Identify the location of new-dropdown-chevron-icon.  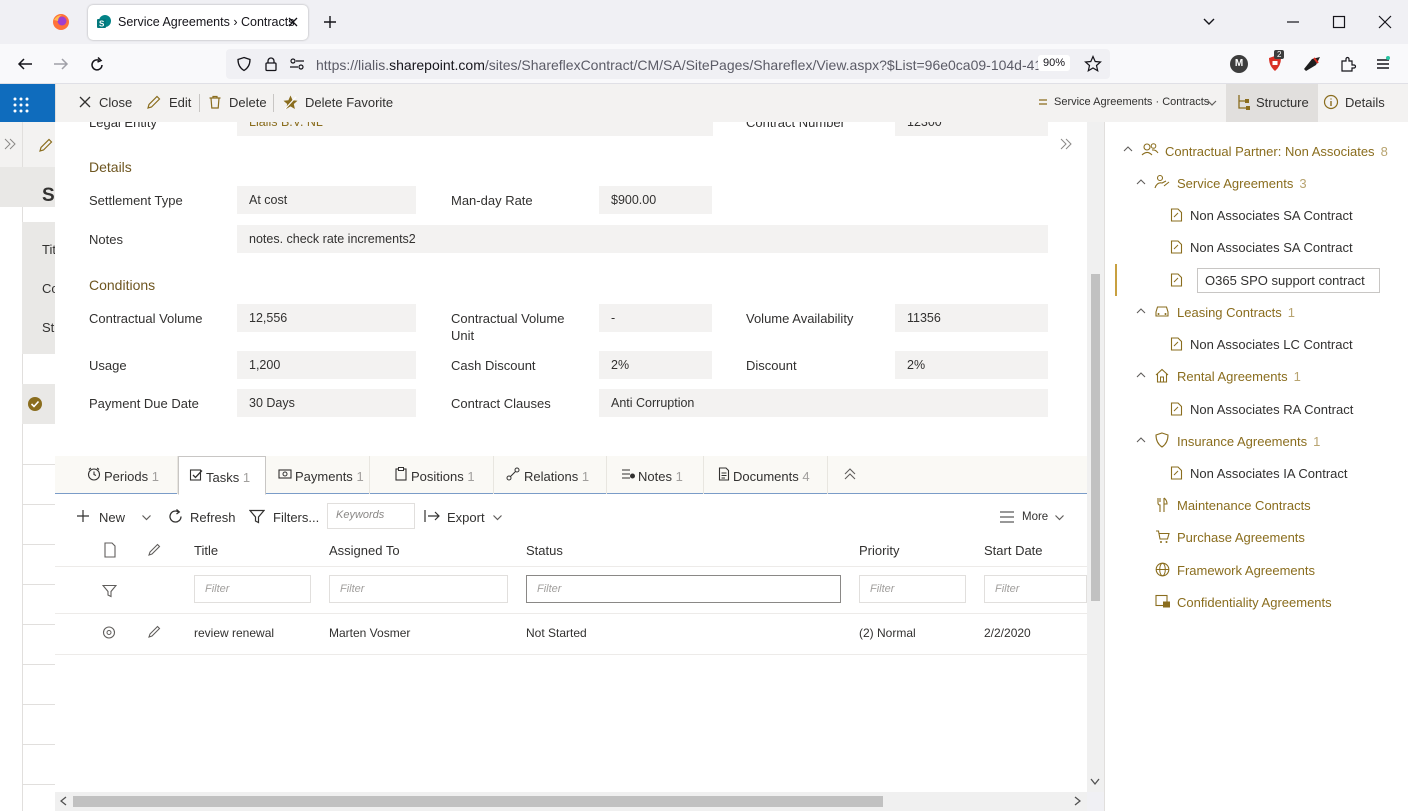
(146, 517).